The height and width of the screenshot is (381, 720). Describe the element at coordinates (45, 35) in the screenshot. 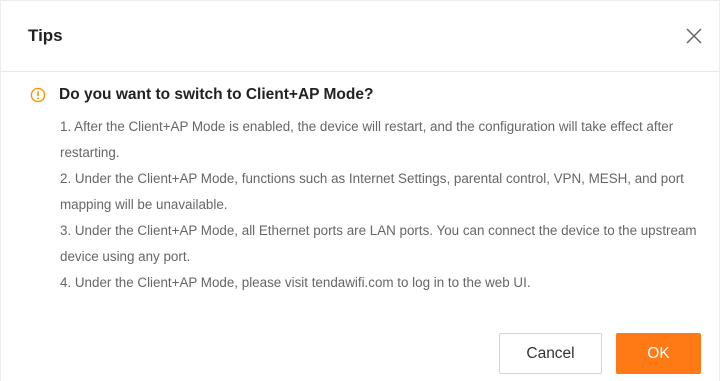

I see `dialog-title: Tips` at that location.